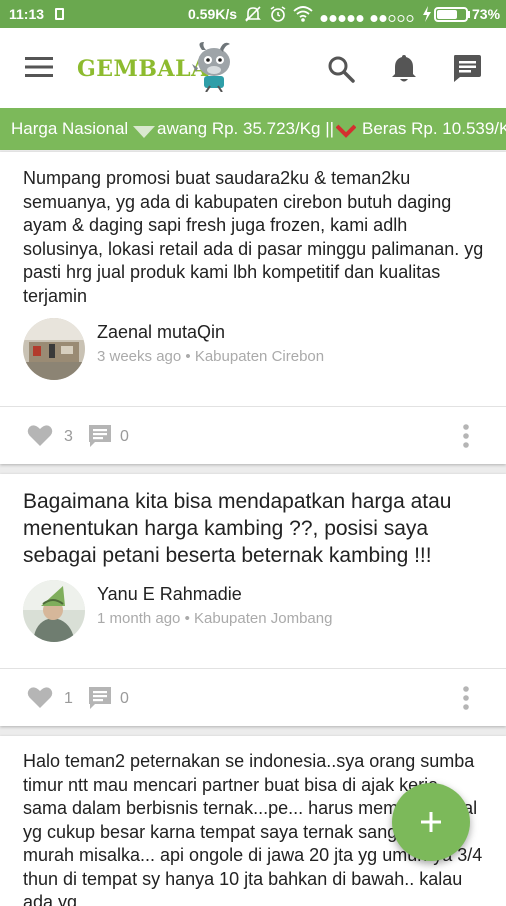 Image resolution: width=506 pixels, height=906 pixels. I want to click on price-down-icon, so click(346, 133).